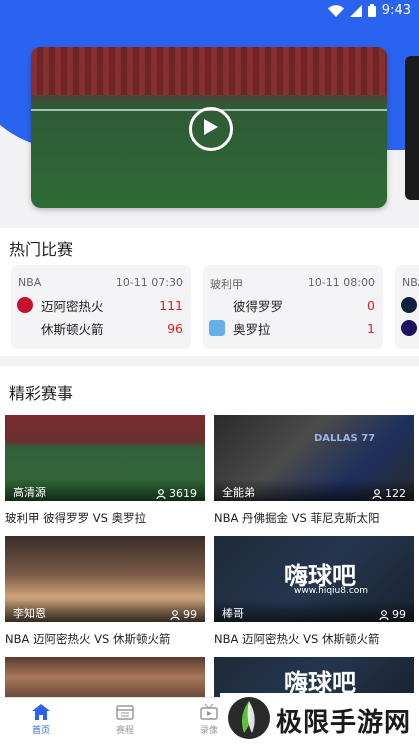 This screenshot has height=745, width=419. What do you see at coordinates (25, 305) in the screenshot?
I see `heat-logo-icon` at bounding box center [25, 305].